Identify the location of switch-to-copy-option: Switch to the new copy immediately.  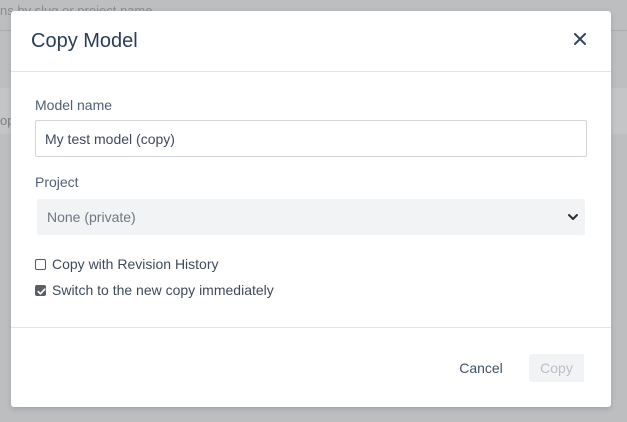
(154, 290).